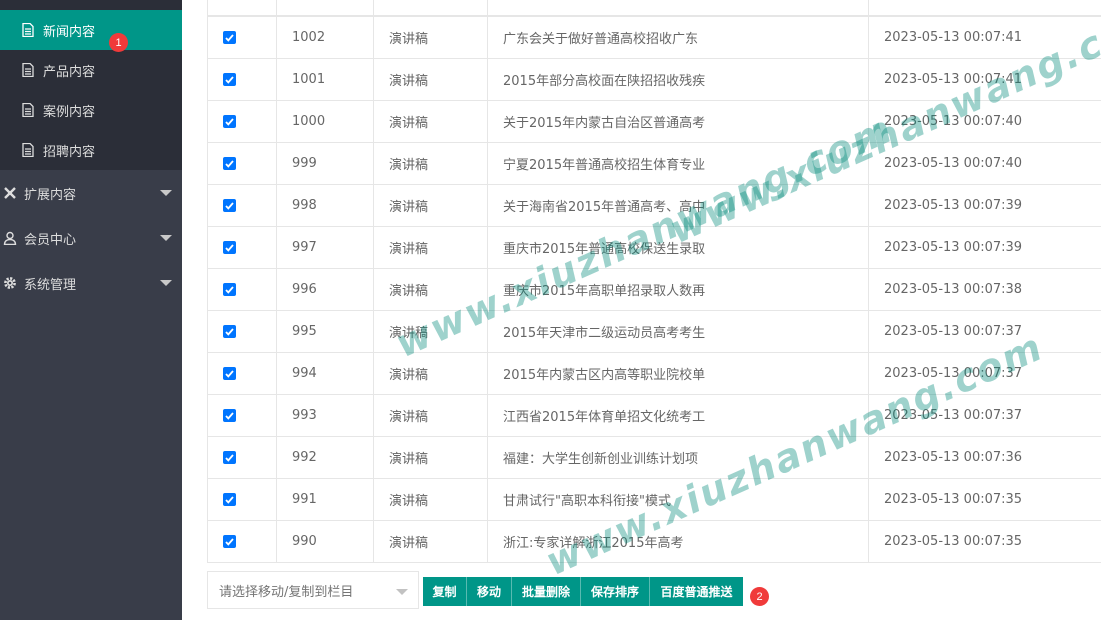  Describe the element at coordinates (678, 541) in the screenshot. I see `row-title: 浙江:专家详解浙江2015年高考` at that location.